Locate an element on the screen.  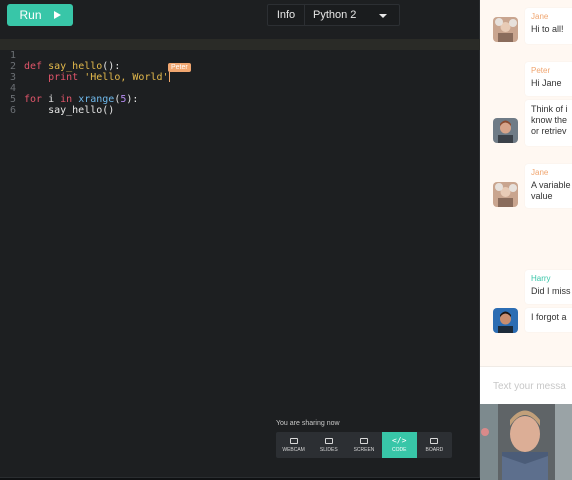
screen-icon is located at coordinates (364, 440).